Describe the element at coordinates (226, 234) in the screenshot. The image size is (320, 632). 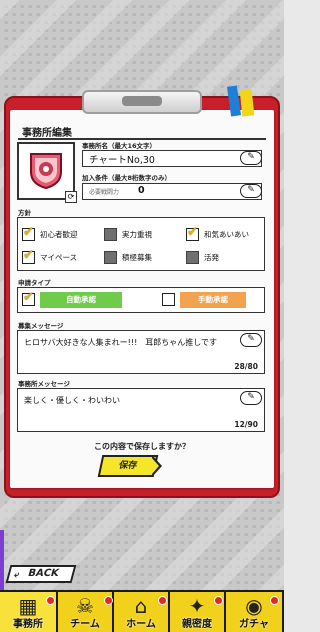
I see `policy-option-label: 和気あいあい` at that location.